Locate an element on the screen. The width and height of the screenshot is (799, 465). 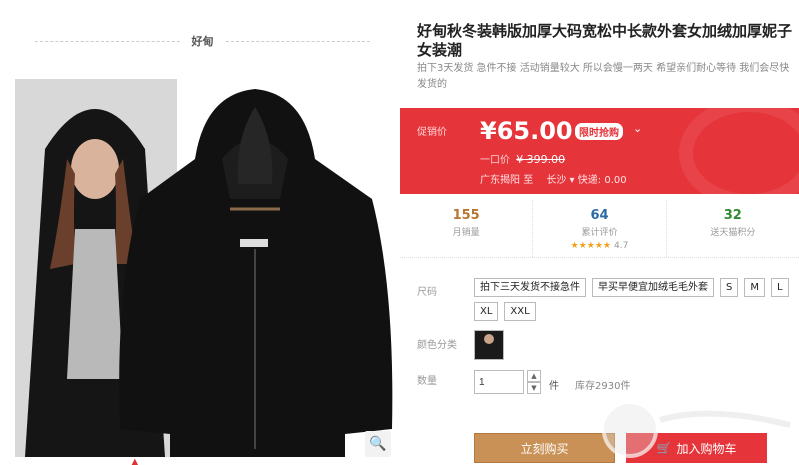
stat-points: 32 送天猫积分 is located at coordinates (733, 228).